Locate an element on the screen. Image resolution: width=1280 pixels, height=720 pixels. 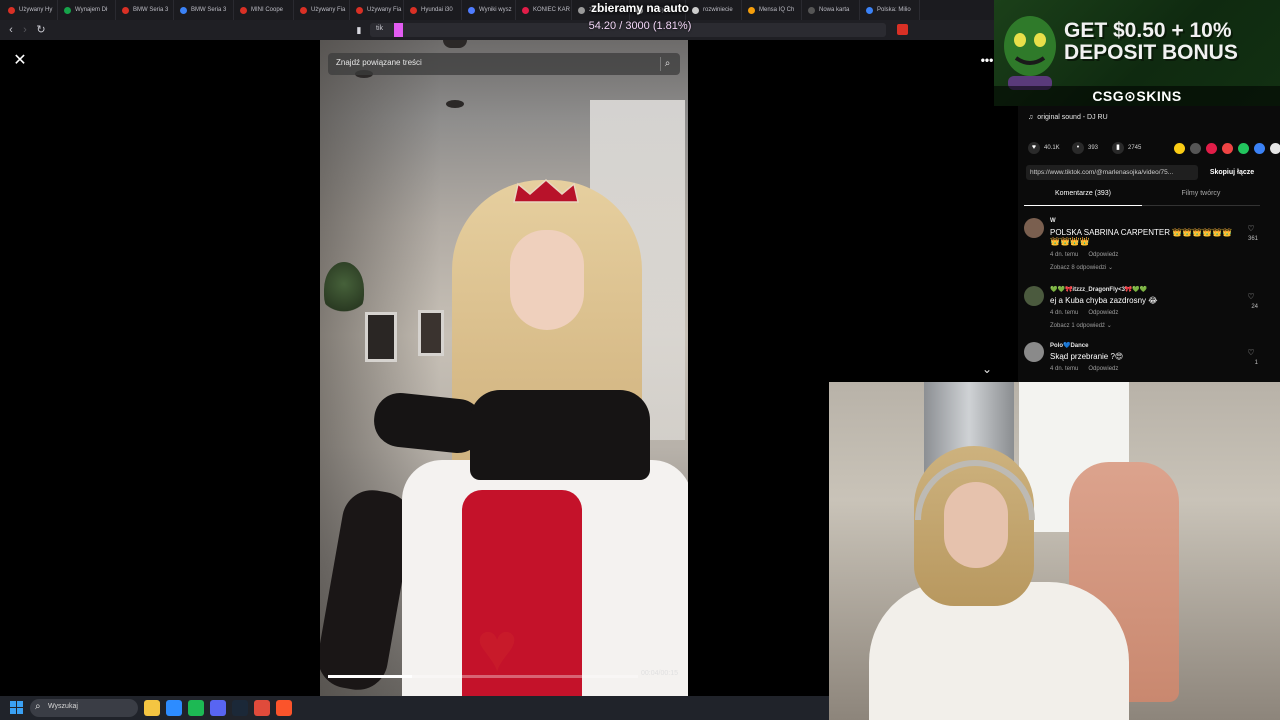
comment-username: Polo💙Dance is located at coordinates (1069, 345).